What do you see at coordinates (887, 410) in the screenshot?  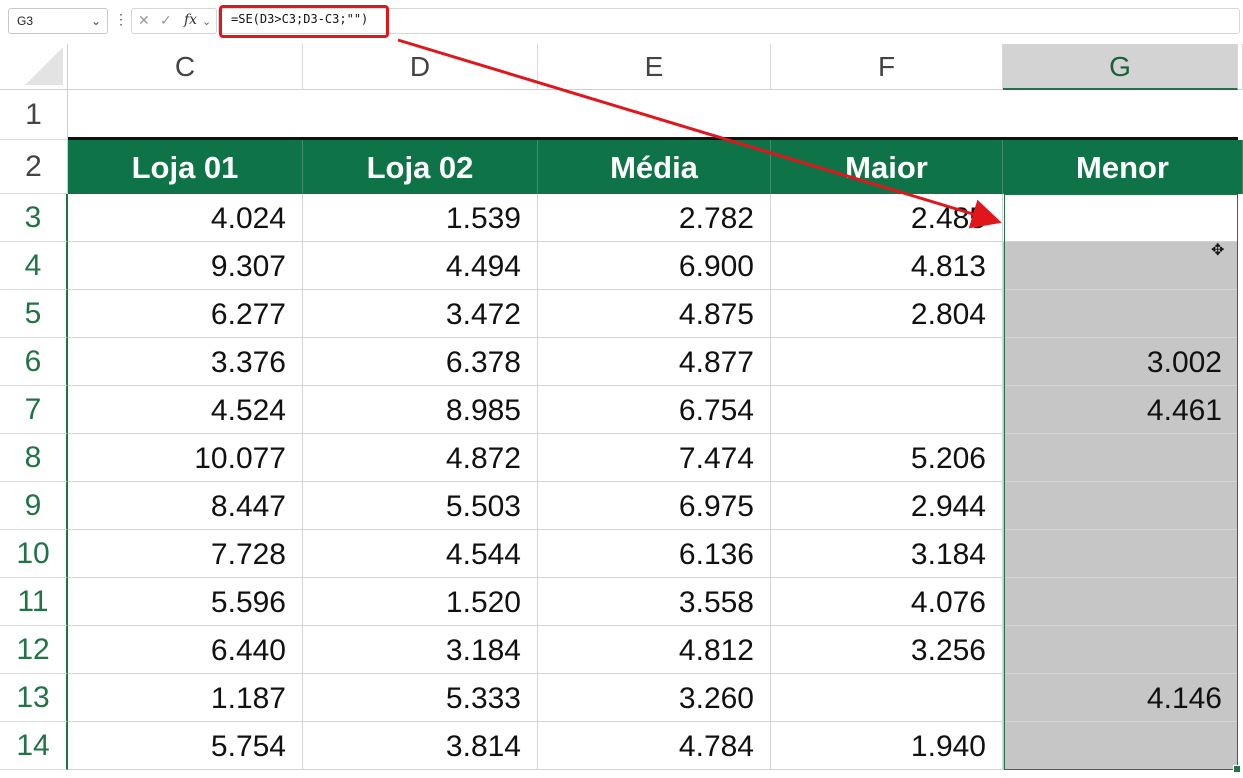 I see `cell-f7` at bounding box center [887, 410].